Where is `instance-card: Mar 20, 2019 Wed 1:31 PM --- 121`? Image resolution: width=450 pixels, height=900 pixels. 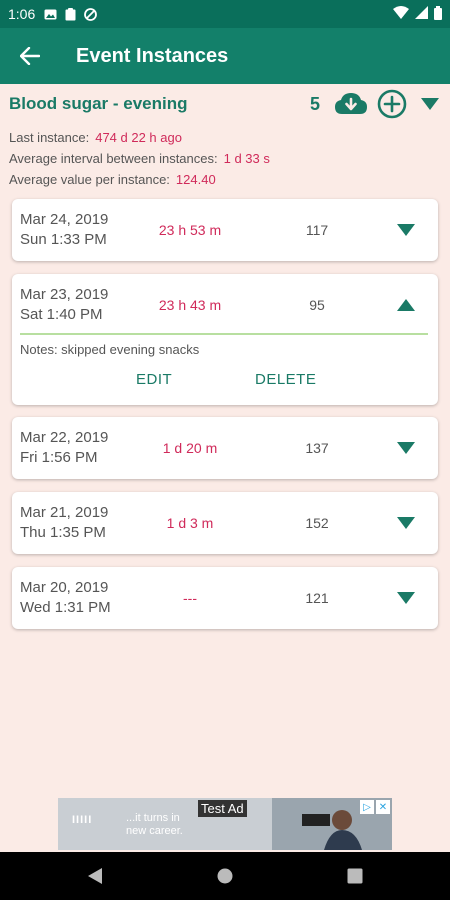 instance-card: Mar 20, 2019 Wed 1:31 PM --- 121 is located at coordinates (225, 598).